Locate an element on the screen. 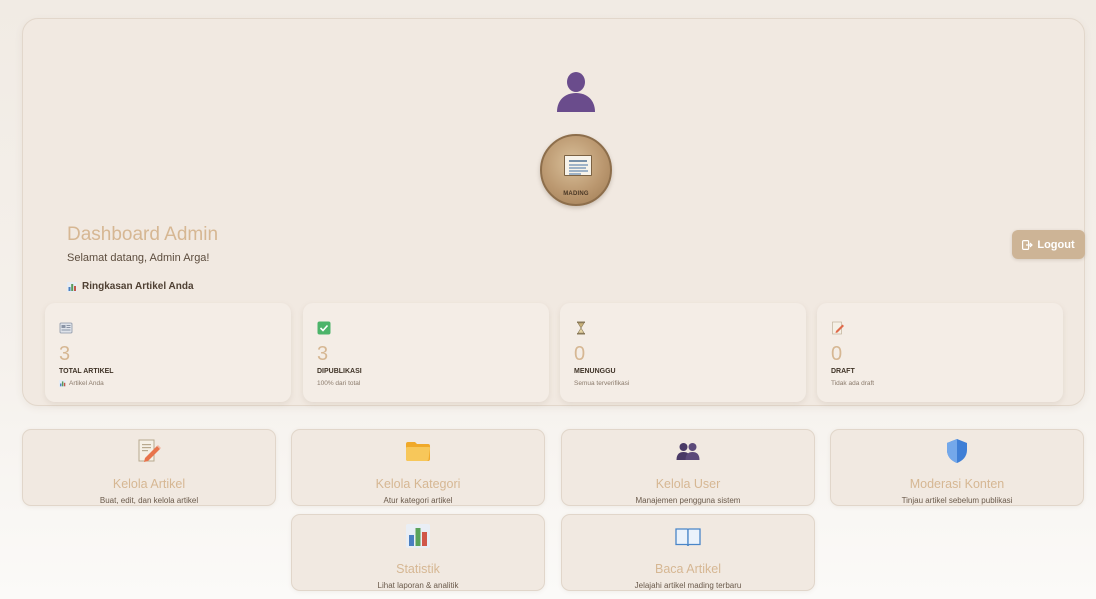 Image resolution: width=1096 pixels, height=599 pixels. newspaper-logo-icon is located at coordinates (578, 165).